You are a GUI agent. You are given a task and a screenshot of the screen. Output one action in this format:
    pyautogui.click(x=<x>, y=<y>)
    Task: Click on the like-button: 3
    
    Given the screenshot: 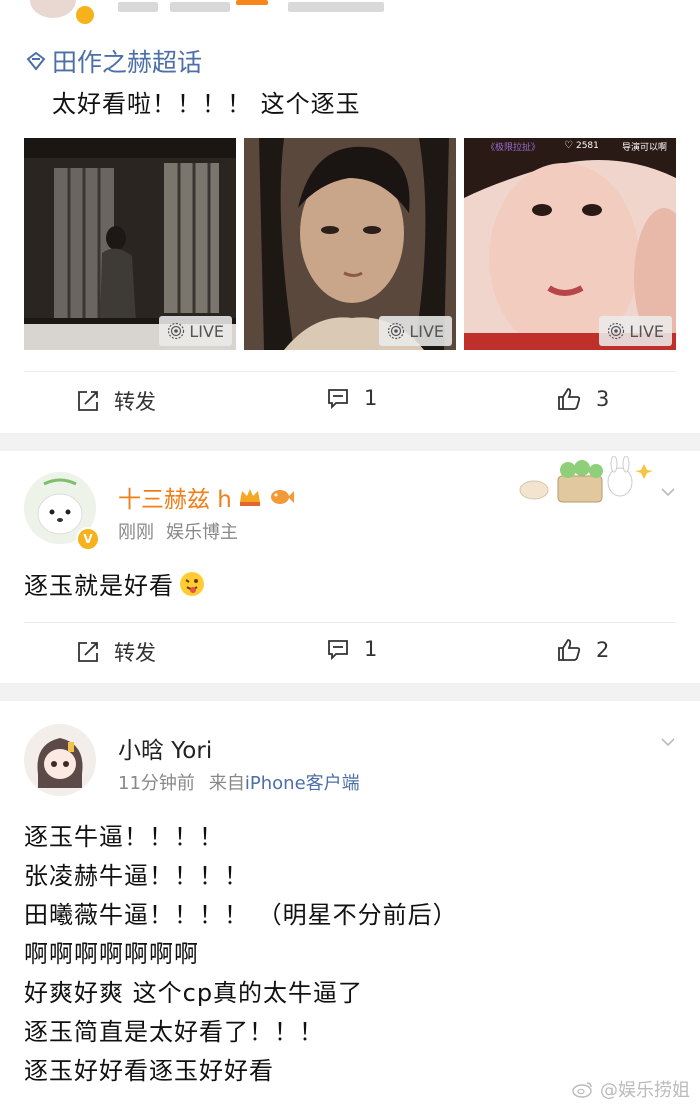 What is the action you would take?
    pyautogui.click(x=582, y=399)
    